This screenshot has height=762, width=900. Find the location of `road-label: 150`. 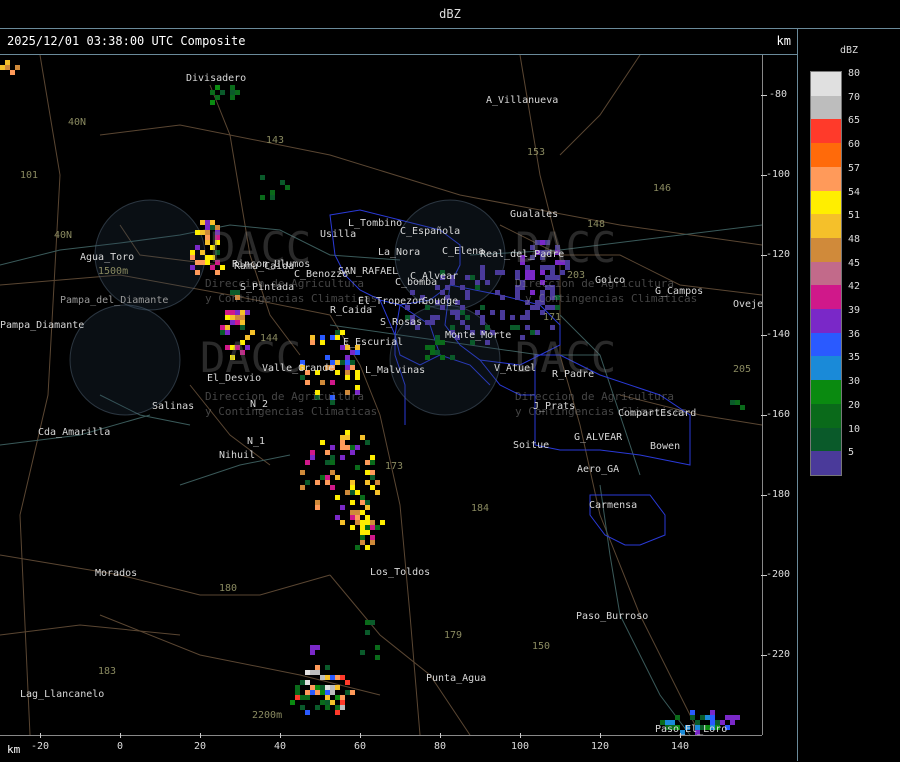

road-label: 150 is located at coordinates (541, 646).